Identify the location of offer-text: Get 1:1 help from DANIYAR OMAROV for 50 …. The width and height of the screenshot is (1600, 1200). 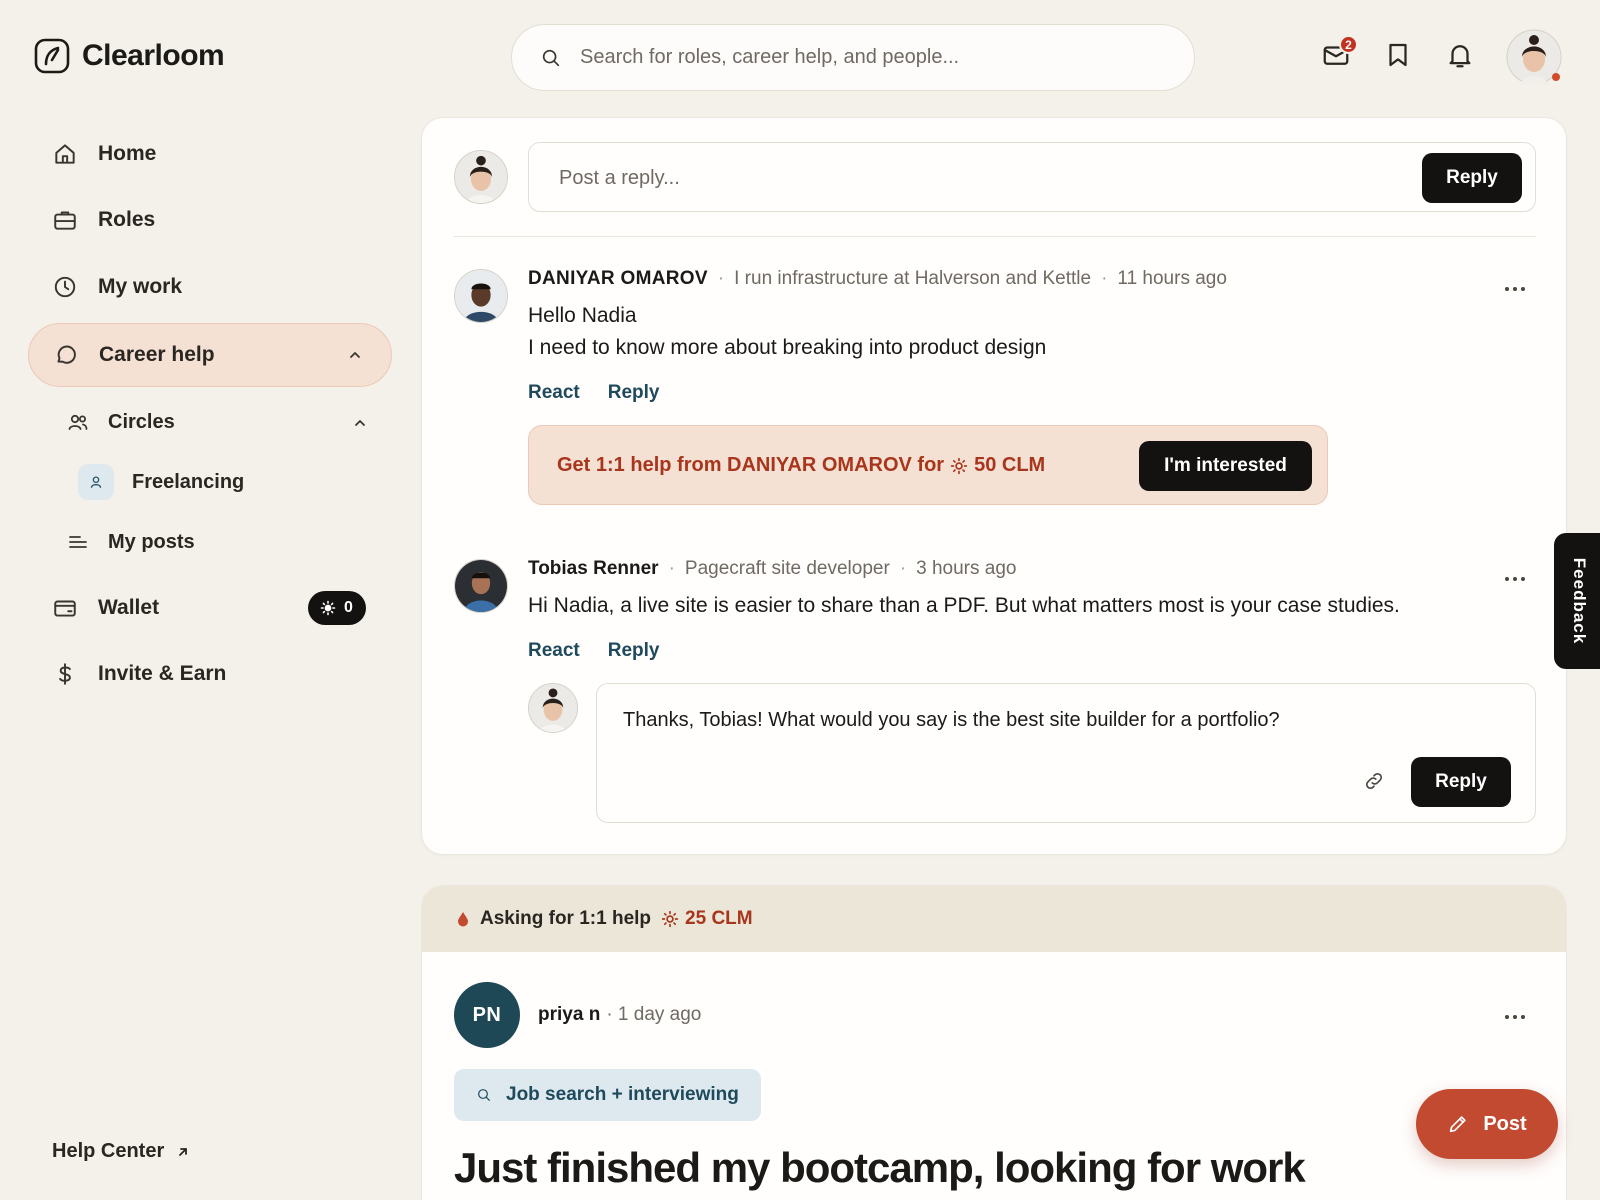
(801, 465).